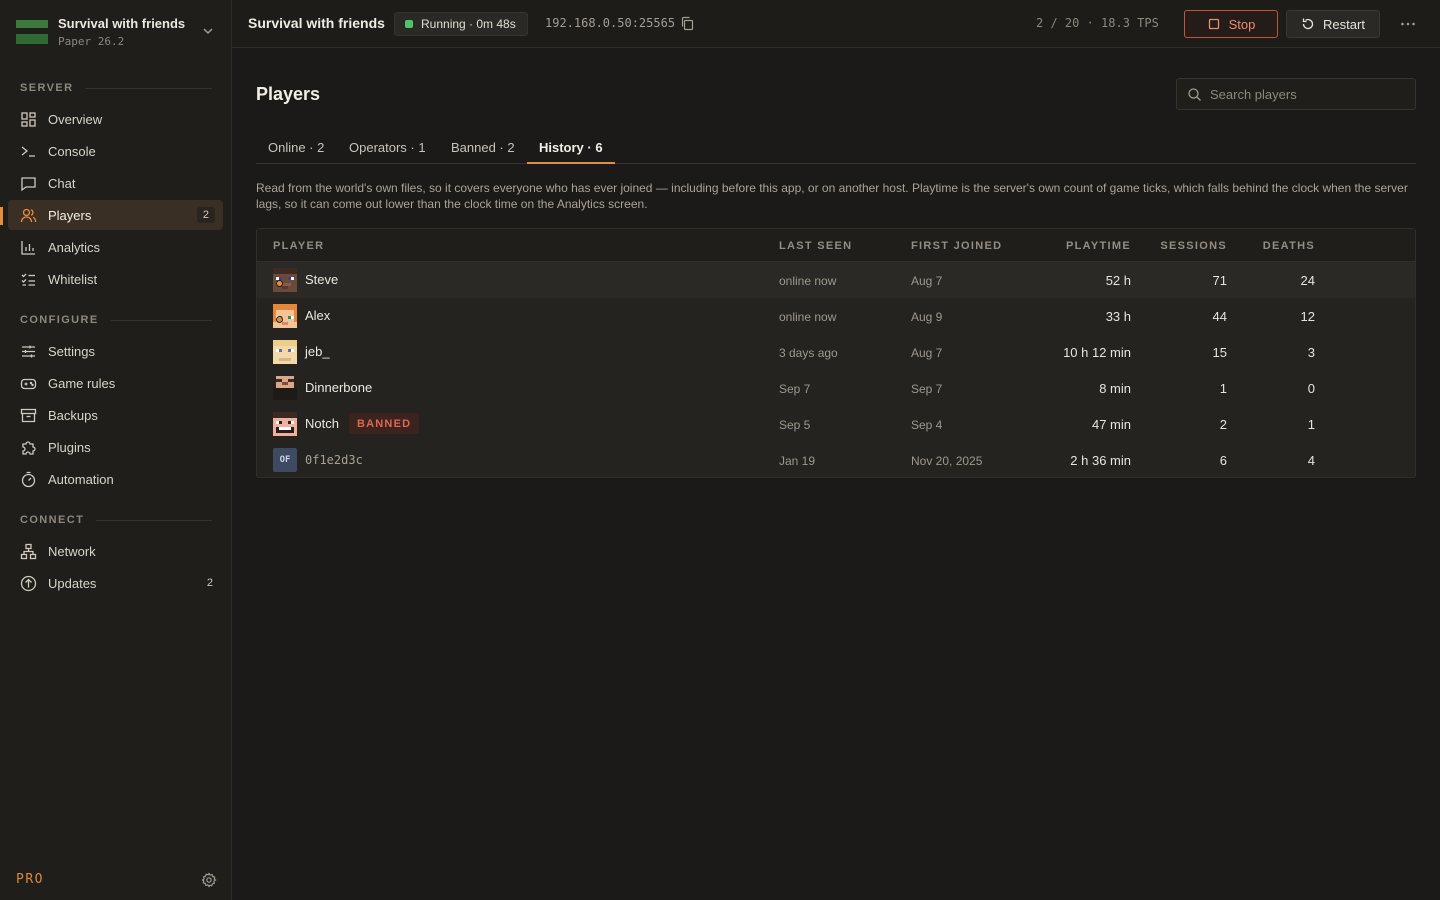  What do you see at coordinates (927, 425) in the screenshot?
I see `first-joined: Sep 4` at bounding box center [927, 425].